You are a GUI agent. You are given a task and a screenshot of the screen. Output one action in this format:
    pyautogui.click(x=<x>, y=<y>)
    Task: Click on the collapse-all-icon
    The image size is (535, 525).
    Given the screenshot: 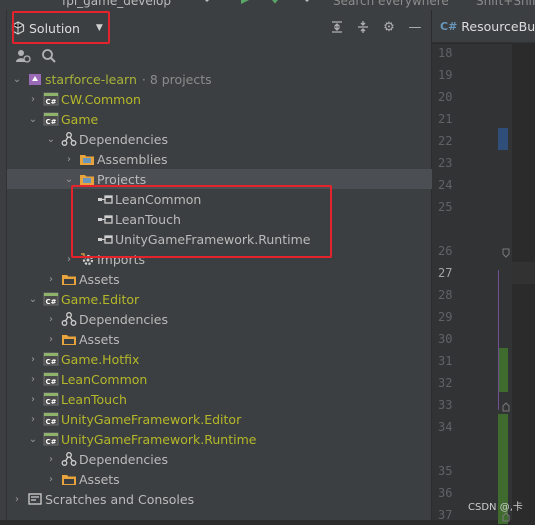 What is the action you would take?
    pyautogui.click(x=337, y=27)
    